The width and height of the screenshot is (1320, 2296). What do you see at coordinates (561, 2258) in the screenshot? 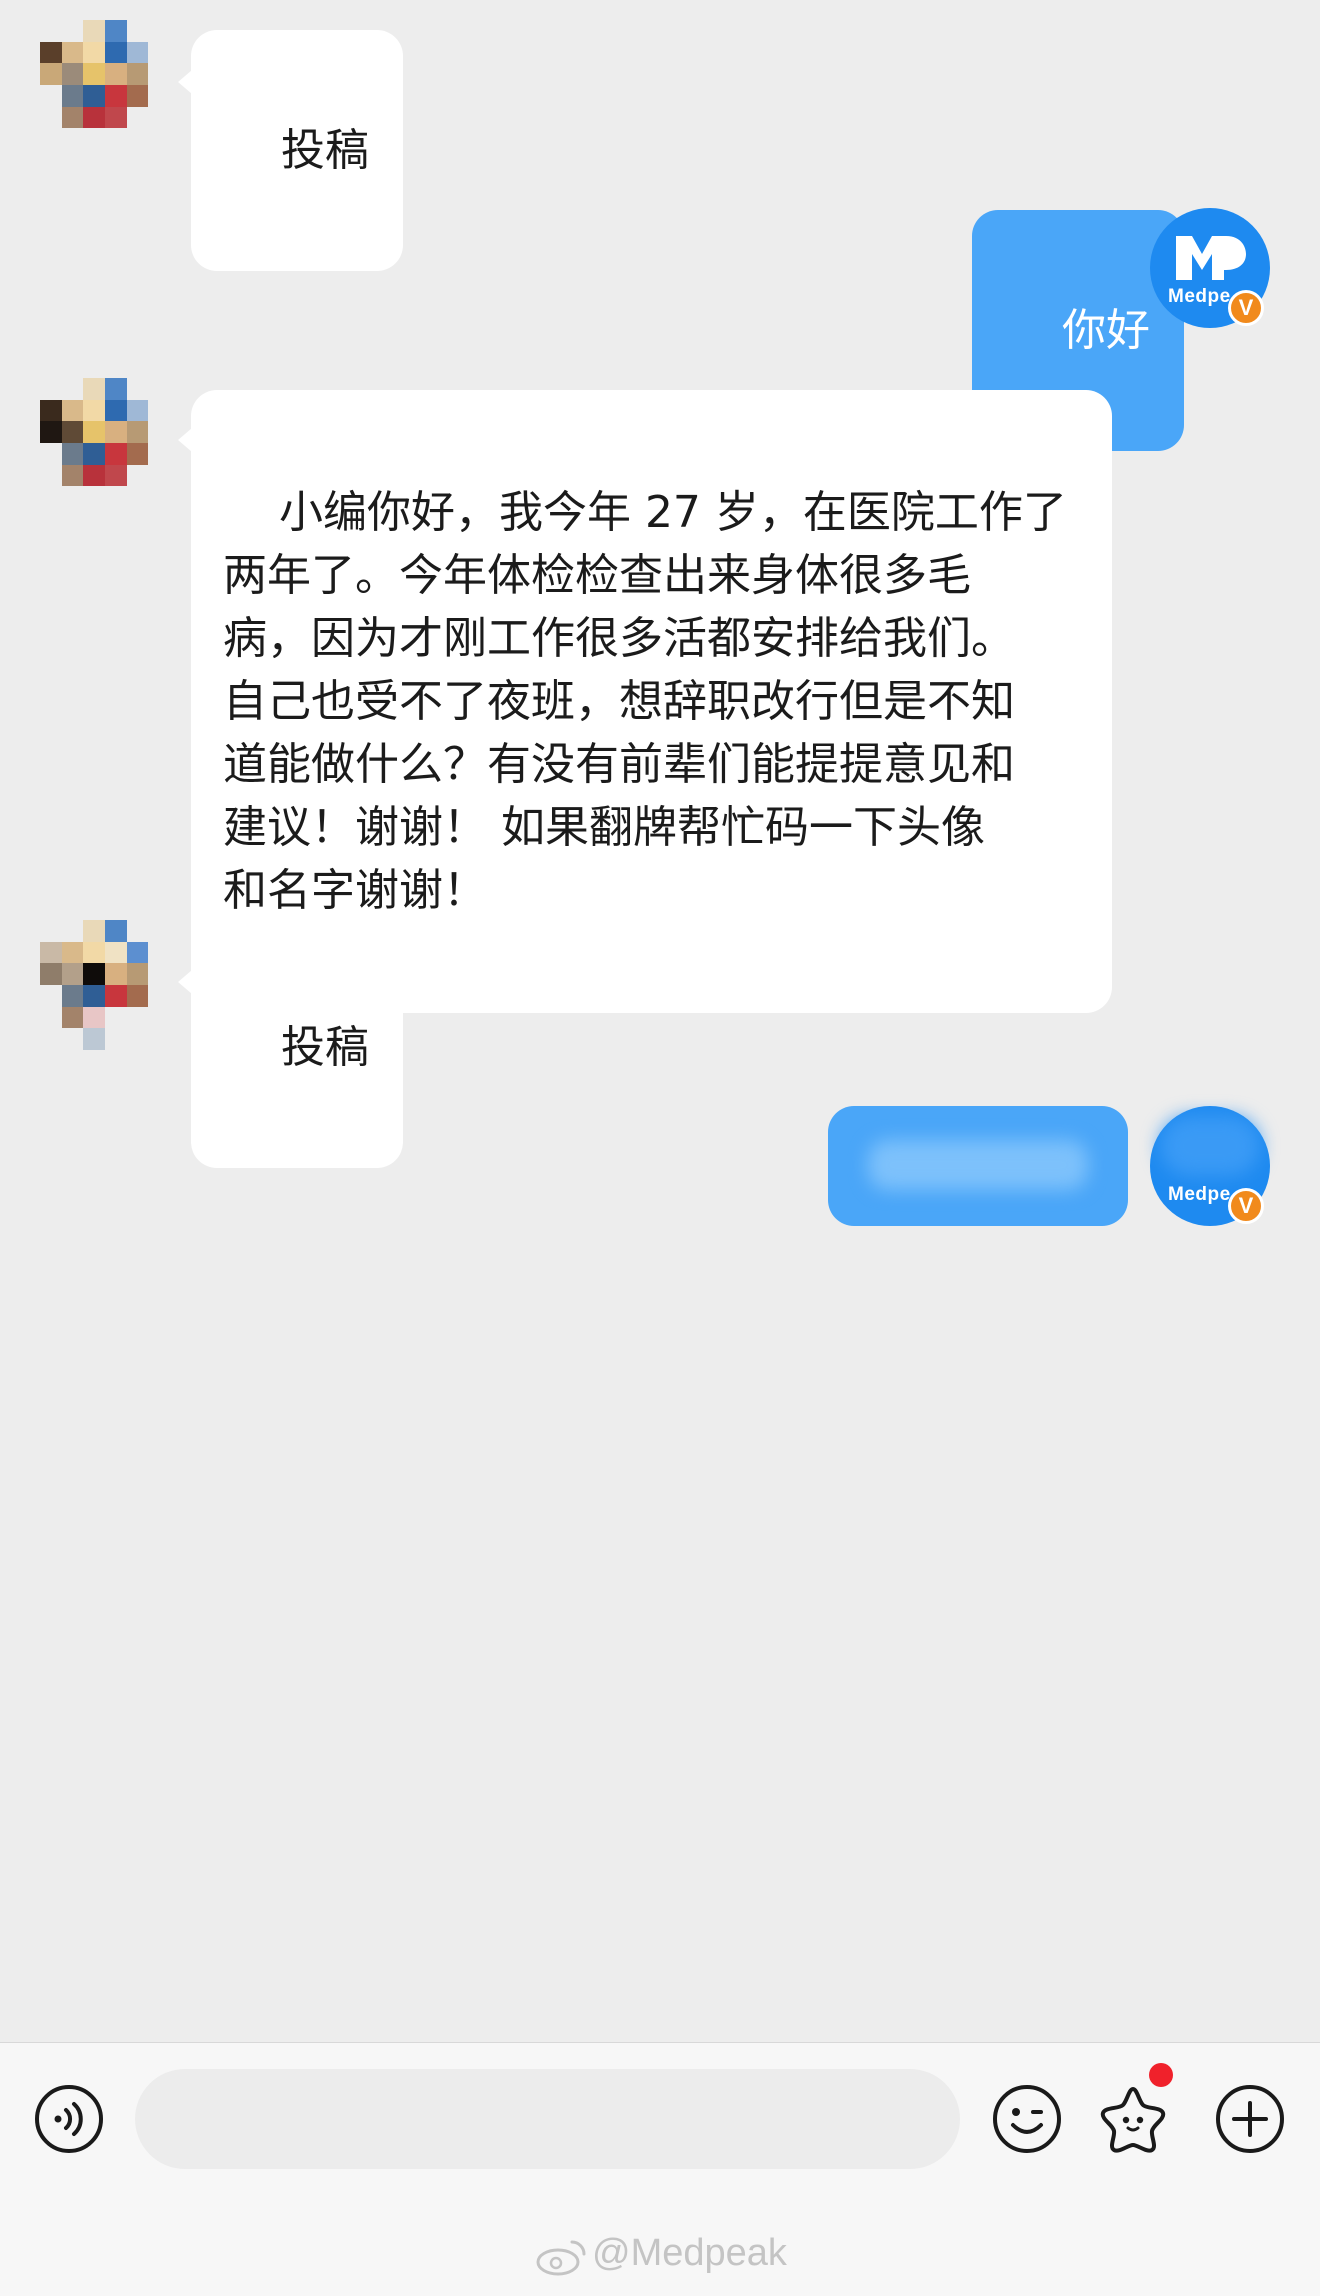
I see `weibo-logo-icon` at bounding box center [561, 2258].